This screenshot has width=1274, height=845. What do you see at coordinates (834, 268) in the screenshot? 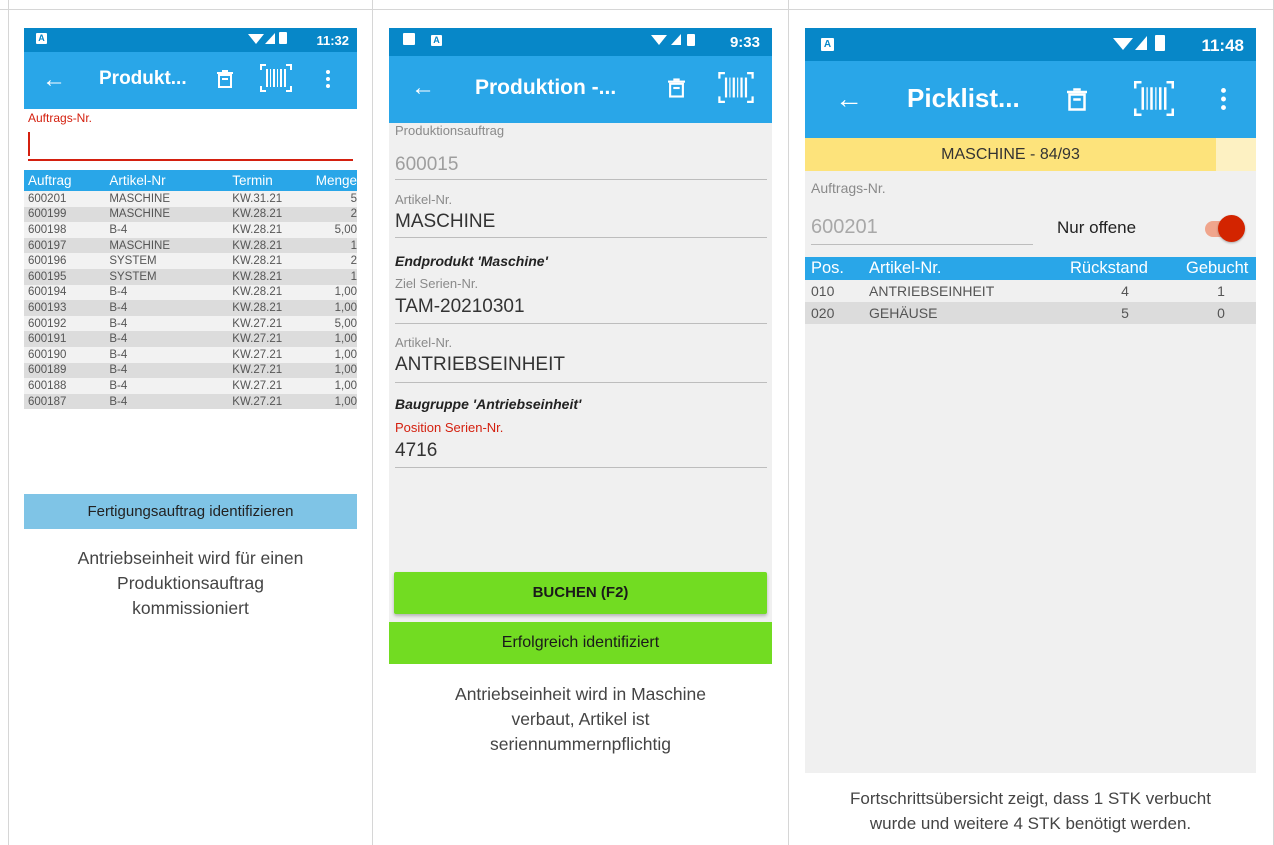
I see `column-header: Pos.` at bounding box center [834, 268].